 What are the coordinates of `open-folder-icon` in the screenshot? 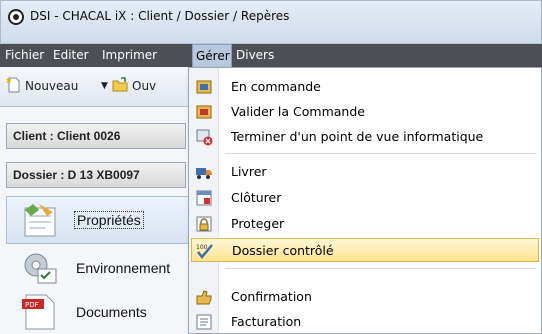 It's located at (120, 85).